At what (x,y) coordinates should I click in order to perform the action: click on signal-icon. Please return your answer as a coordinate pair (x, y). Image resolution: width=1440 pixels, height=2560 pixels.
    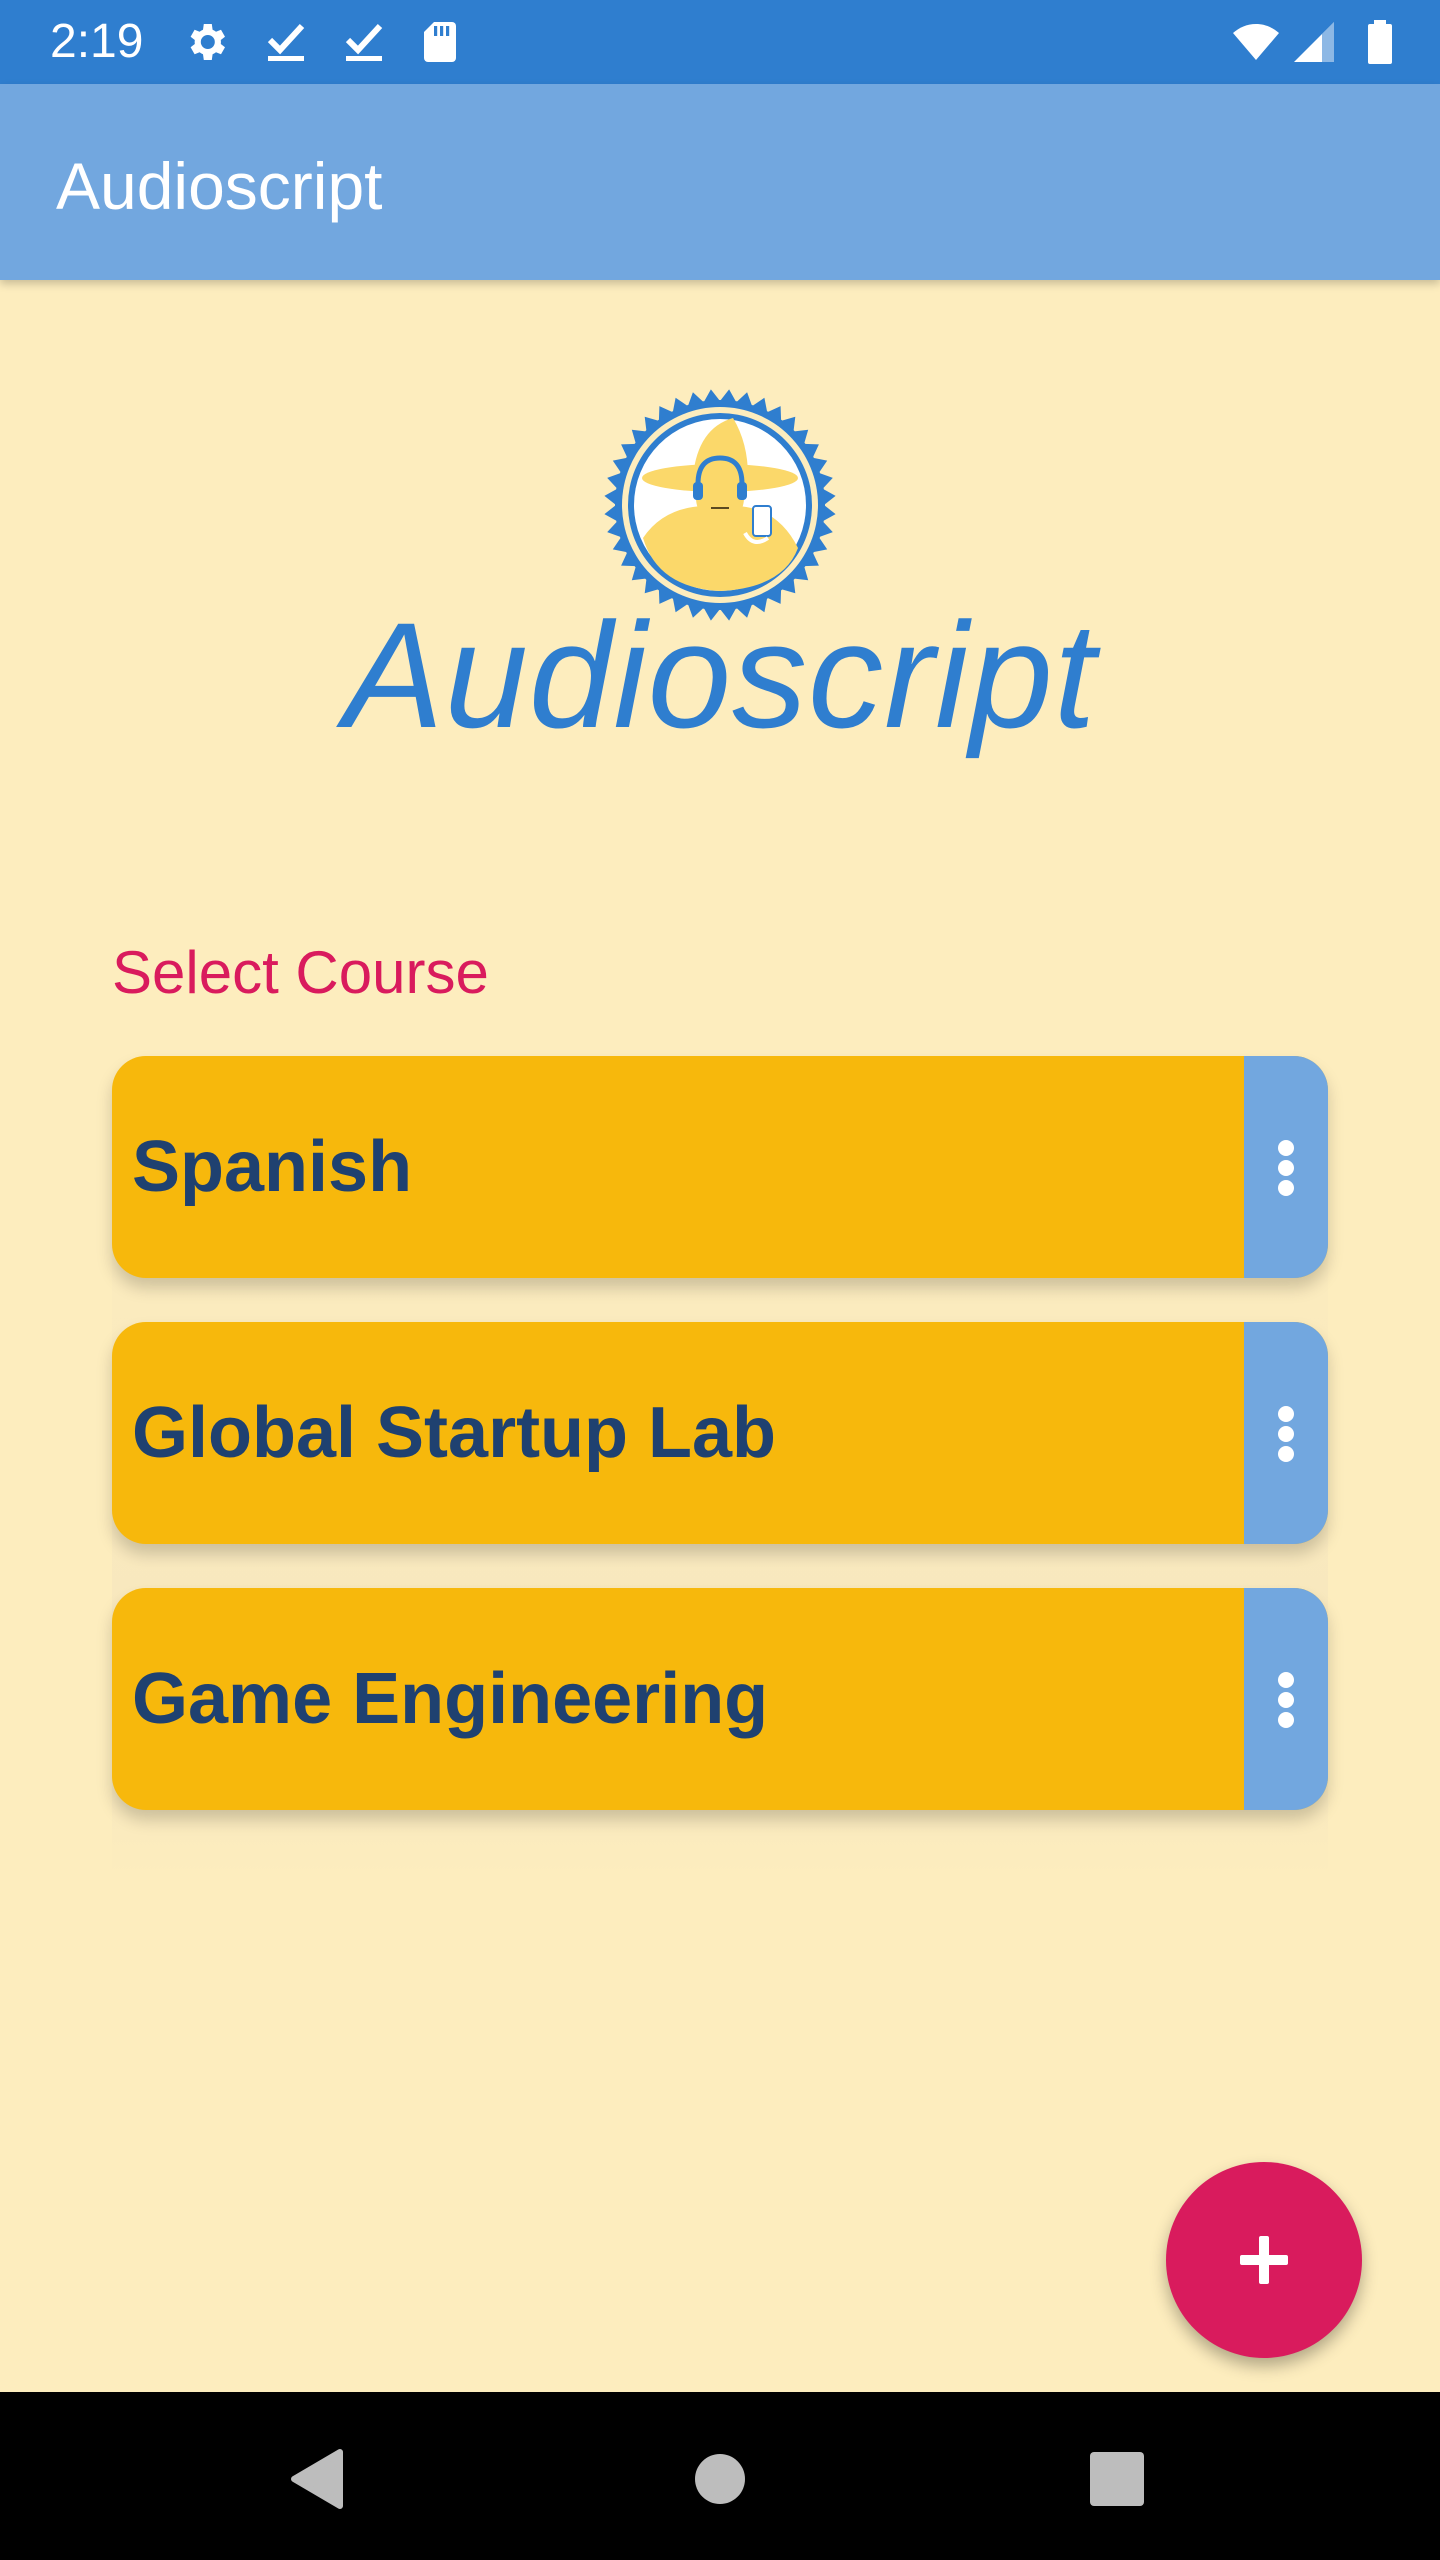
    Looking at the image, I should click on (1314, 42).